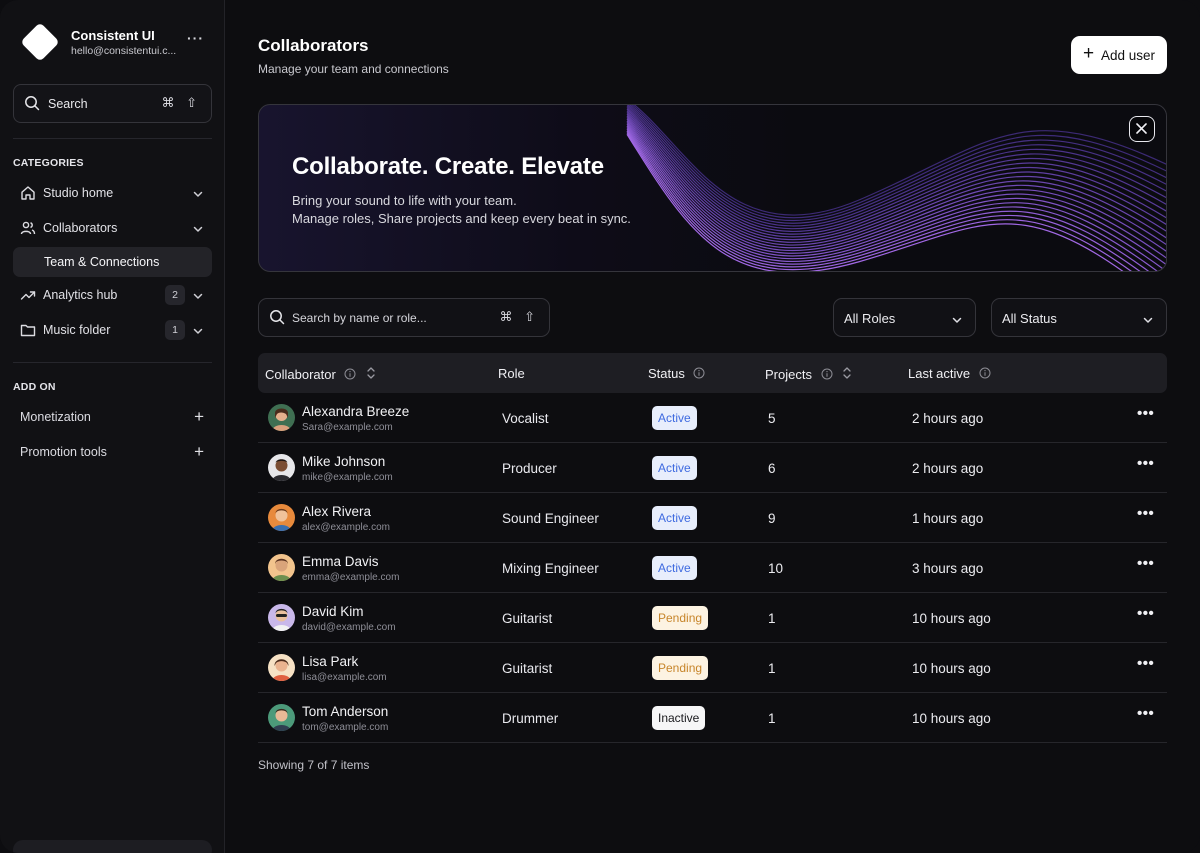 Image resolution: width=1200 pixels, height=853 pixels. What do you see at coordinates (112, 330) in the screenshot?
I see `sidebar-item-music-folder: Music folder 1` at bounding box center [112, 330].